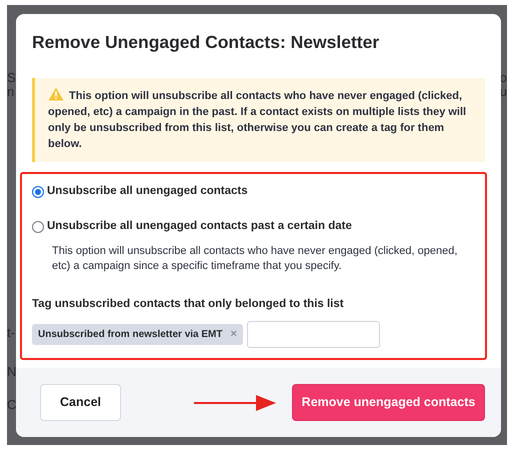  Describe the element at coordinates (80, 402) in the screenshot. I see `cancel-button: Cancel` at that location.